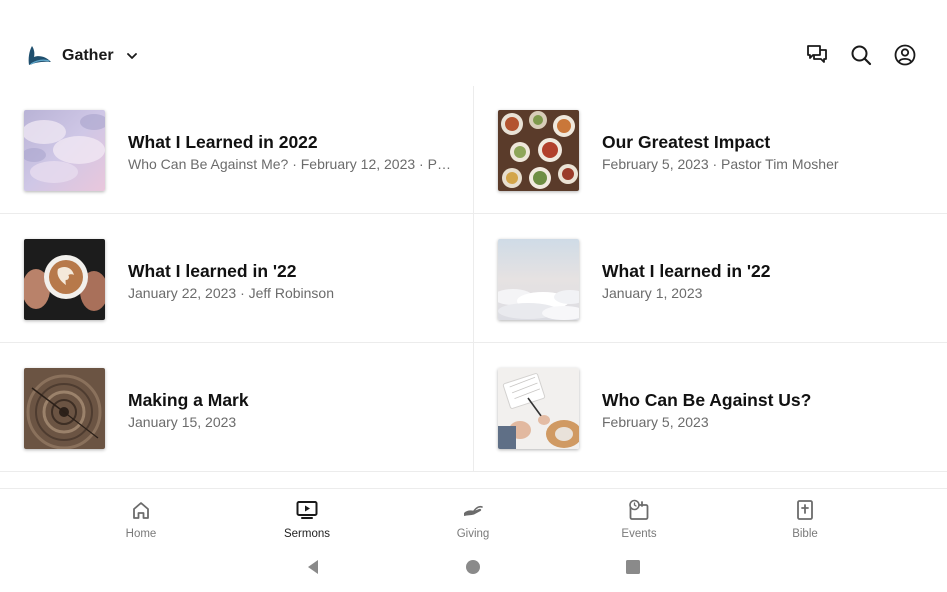 This screenshot has width=947, height=592. I want to click on system-navigation-bar, so click(473, 569).